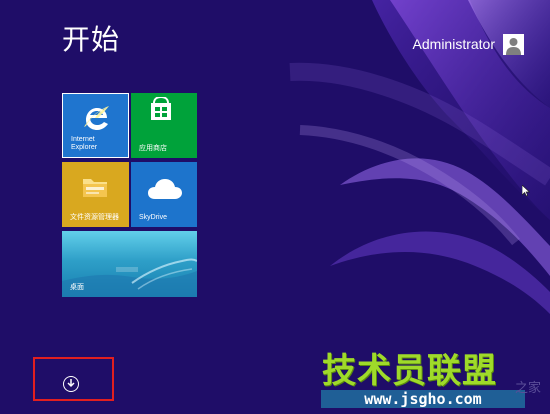 This screenshot has height=414, width=550. I want to click on user-name: Administrator, so click(454, 44).